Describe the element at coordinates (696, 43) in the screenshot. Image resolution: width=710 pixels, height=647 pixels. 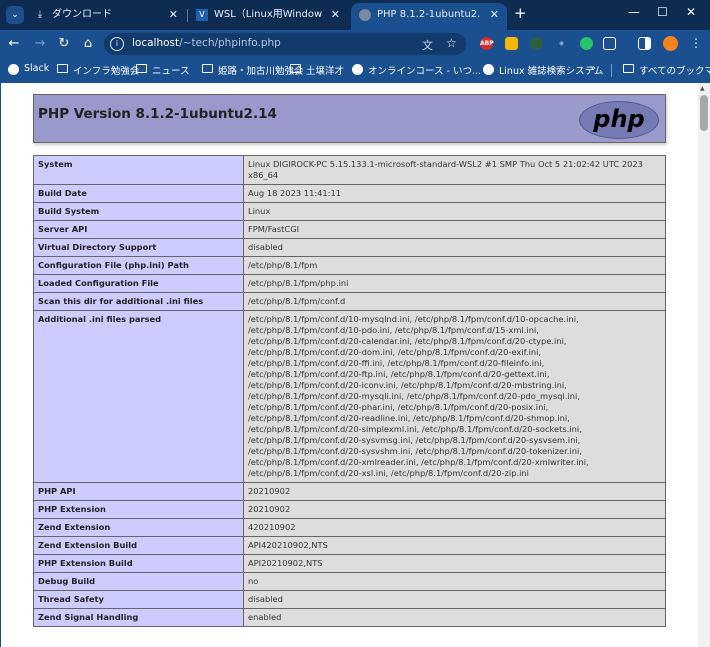
I see `menu-icon: ⋮` at that location.